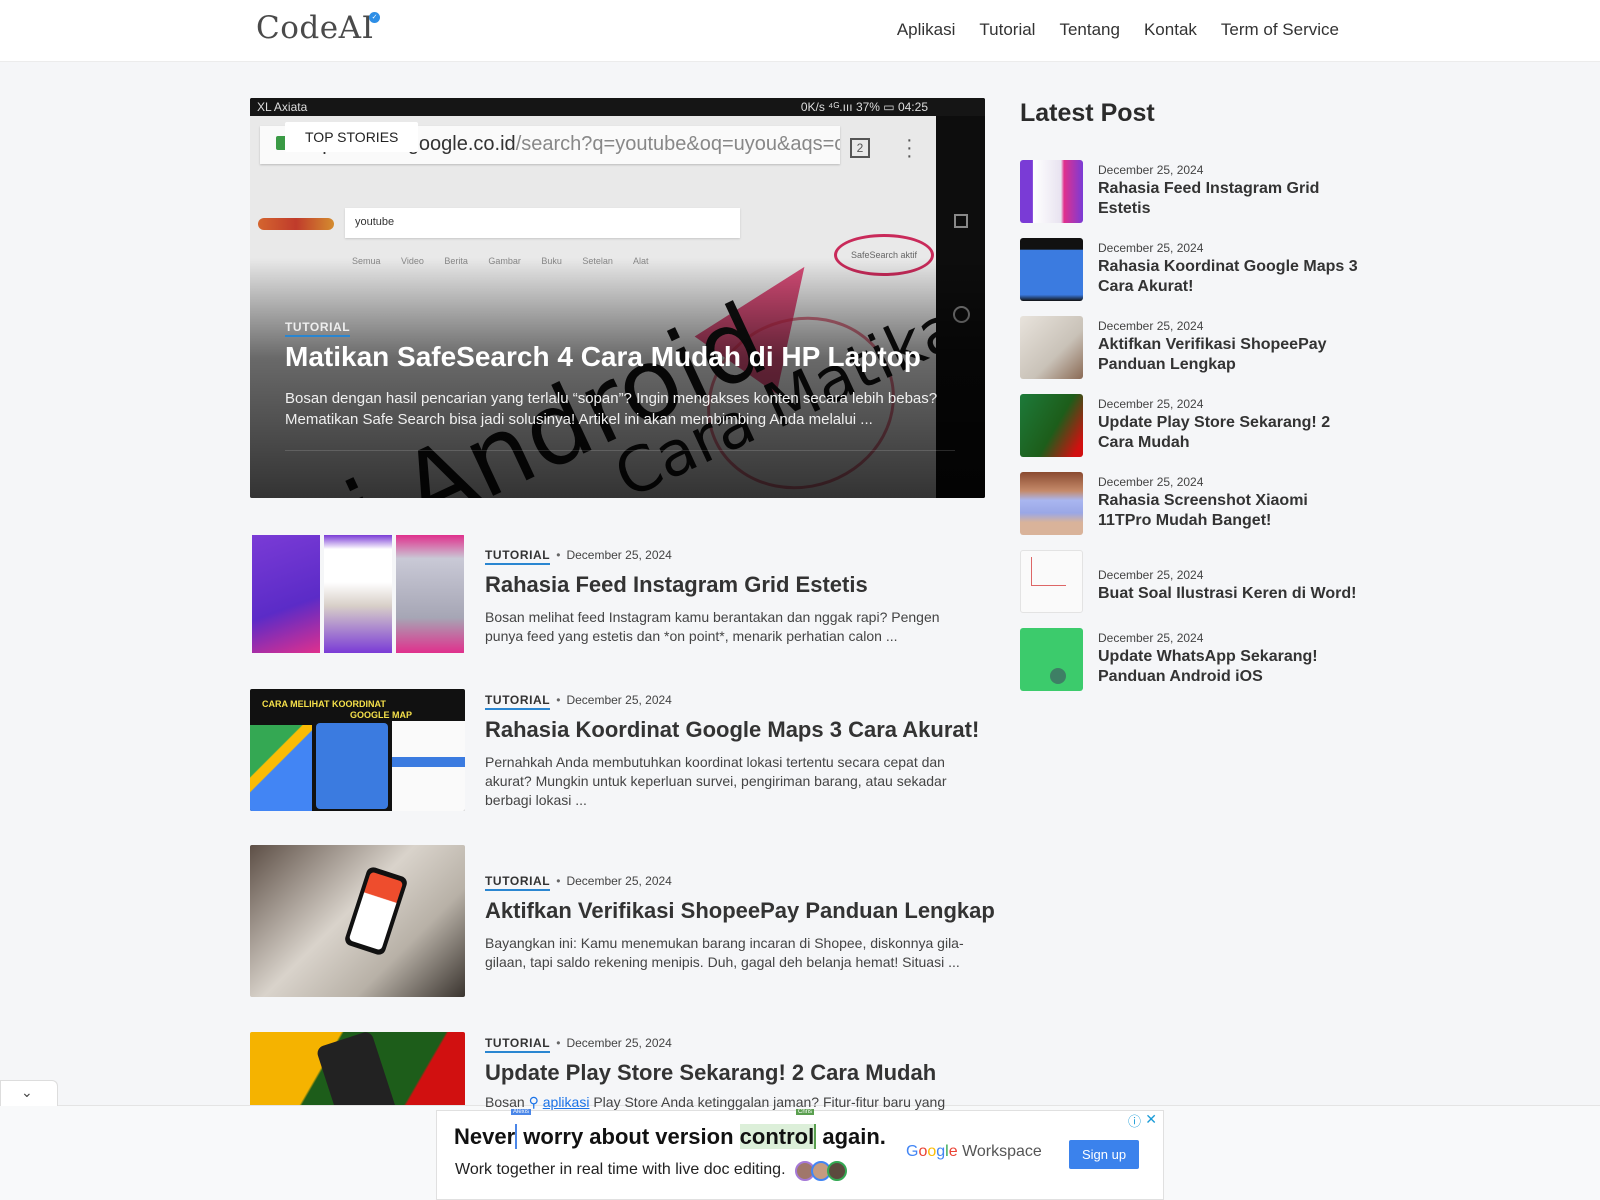 The height and width of the screenshot is (1200, 1600). I want to click on ad-avatars, so click(821, 1171).